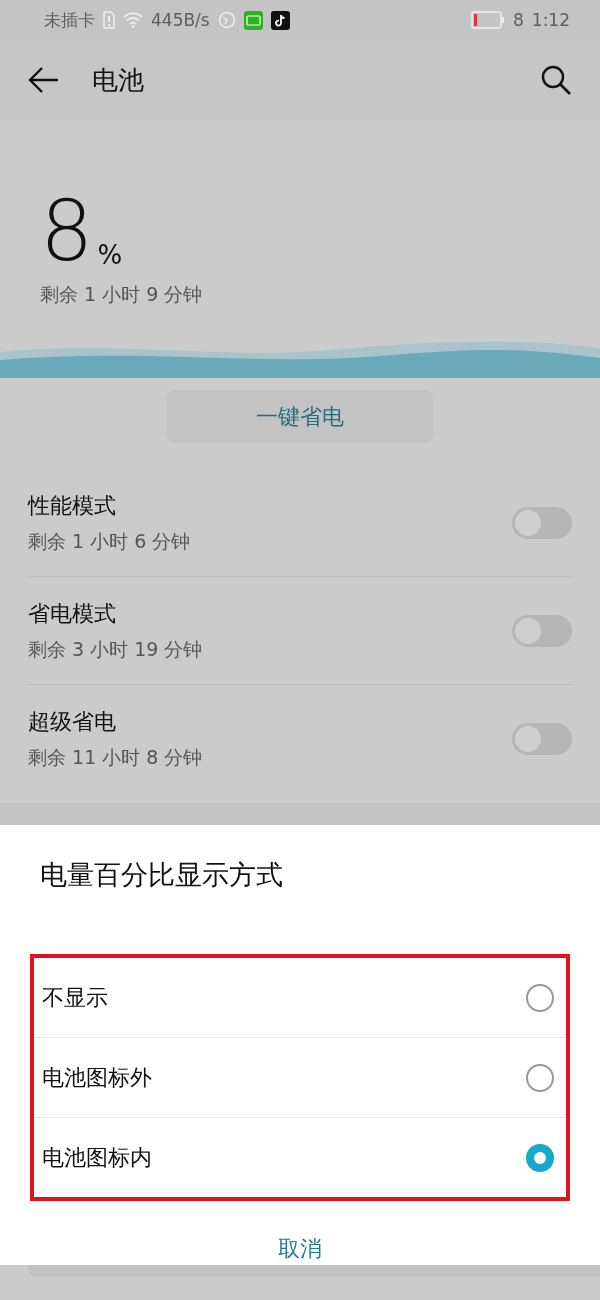 Image resolution: width=600 pixels, height=1300 pixels. Describe the element at coordinates (300, 416) in the screenshot. I see `power-save-button: 一键省电` at that location.